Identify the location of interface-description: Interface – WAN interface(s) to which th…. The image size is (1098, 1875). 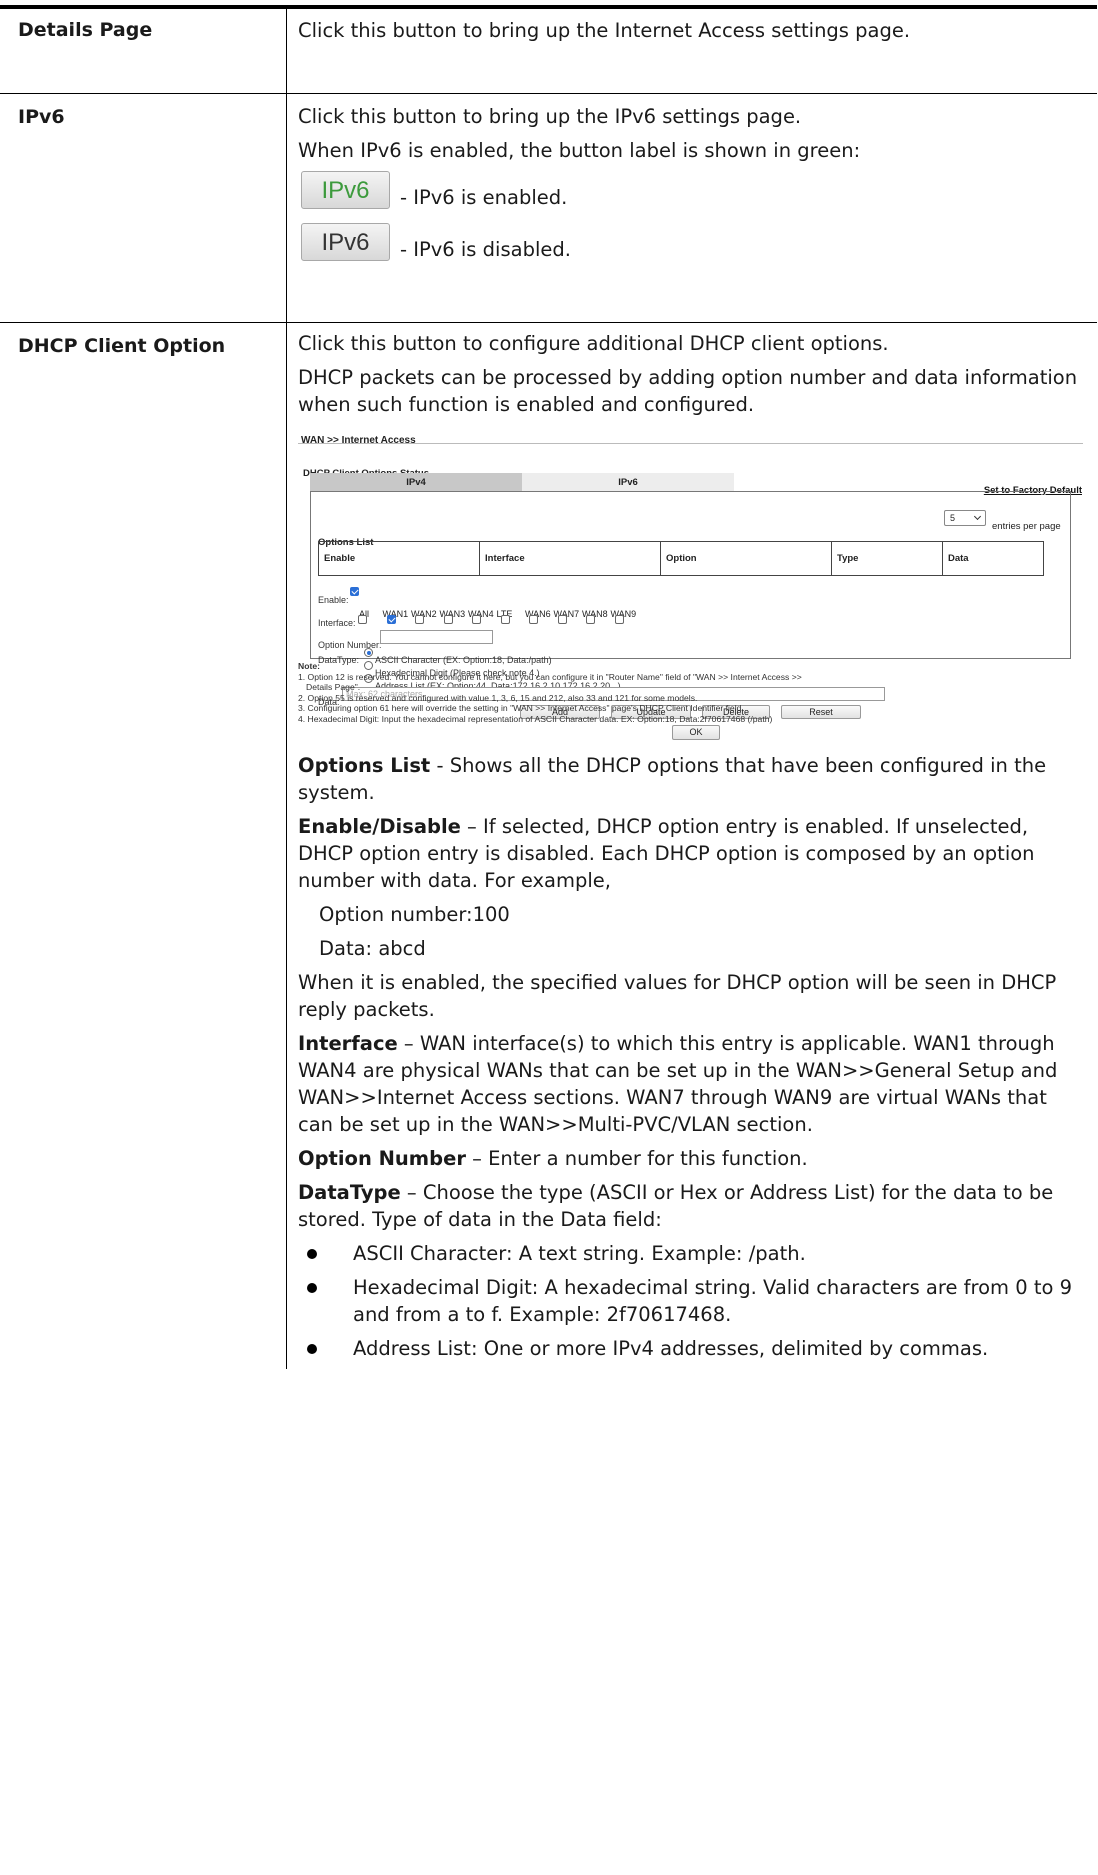
(690, 1084).